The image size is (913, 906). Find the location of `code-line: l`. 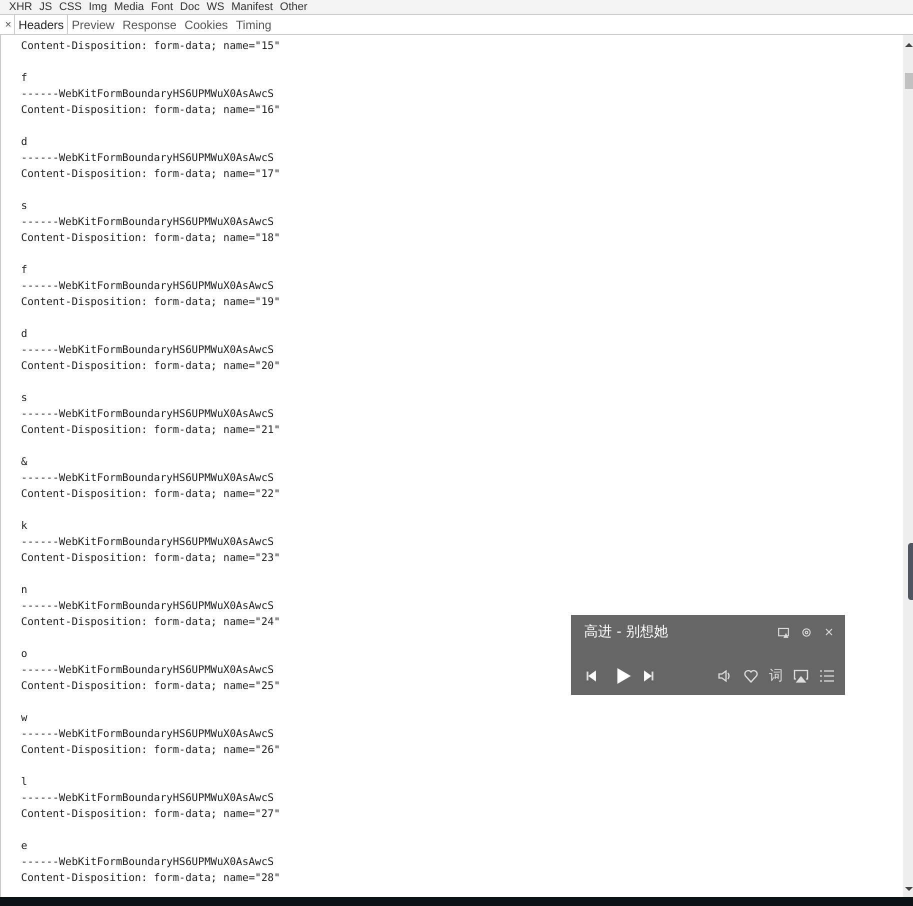

code-line: l is located at coordinates (24, 782).